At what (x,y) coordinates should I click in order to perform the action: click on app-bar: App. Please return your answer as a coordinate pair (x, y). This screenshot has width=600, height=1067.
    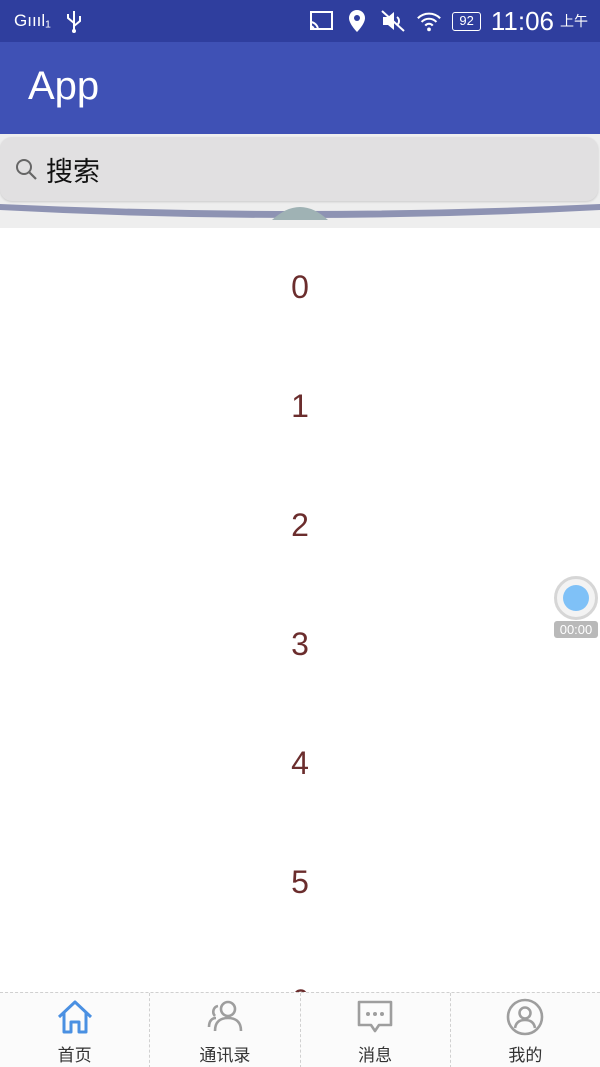
    Looking at the image, I should click on (300, 88).